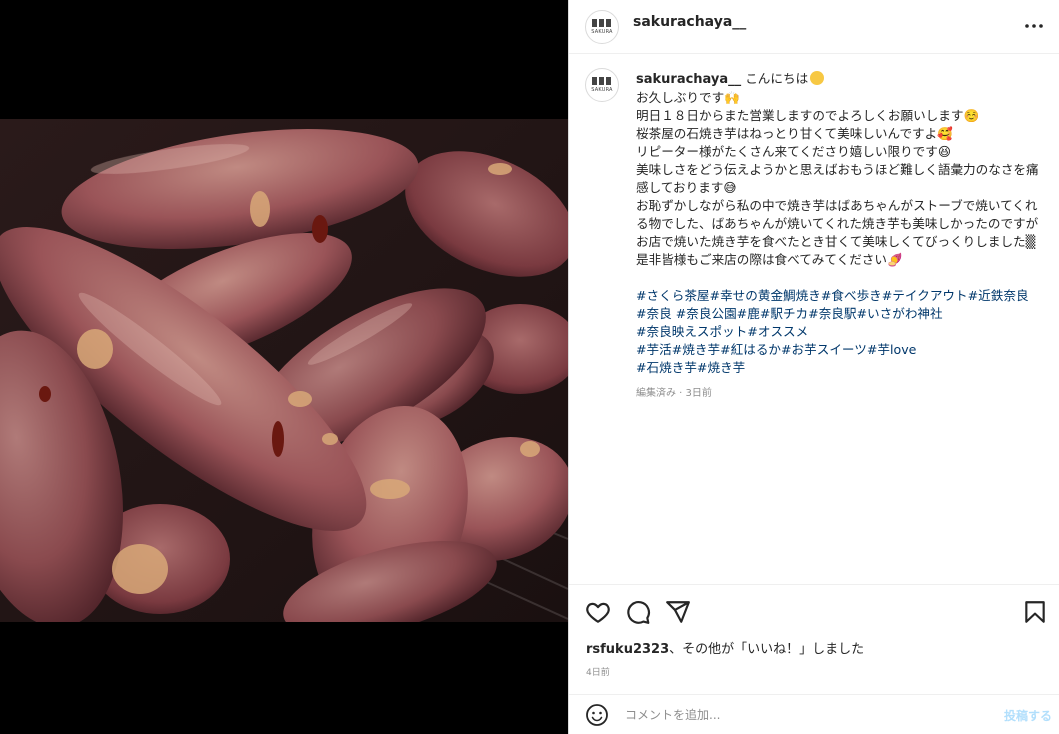  I want to click on caption-avatar: SAKURA, so click(602, 85).